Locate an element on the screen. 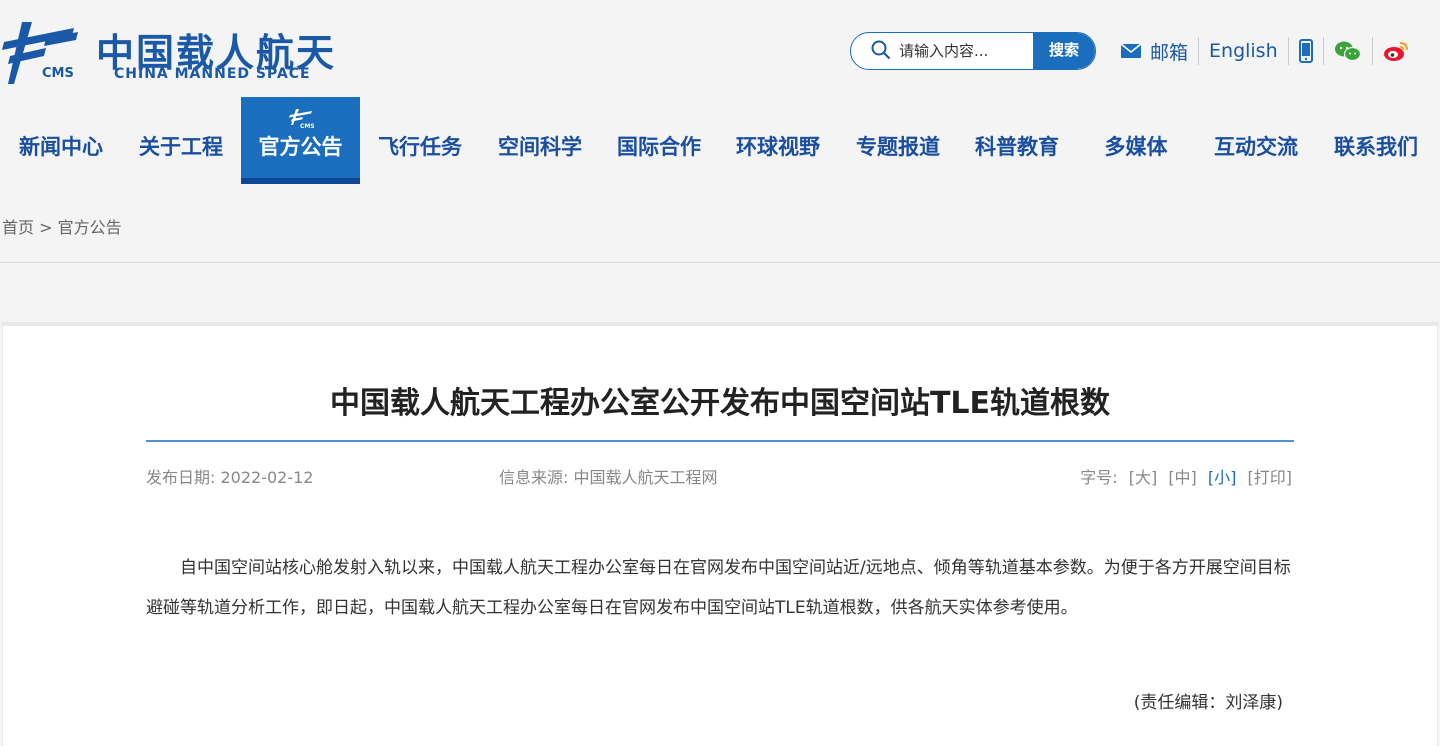 This screenshot has height=746, width=1440. nav-item-missions: 飞行任务 is located at coordinates (420, 140).